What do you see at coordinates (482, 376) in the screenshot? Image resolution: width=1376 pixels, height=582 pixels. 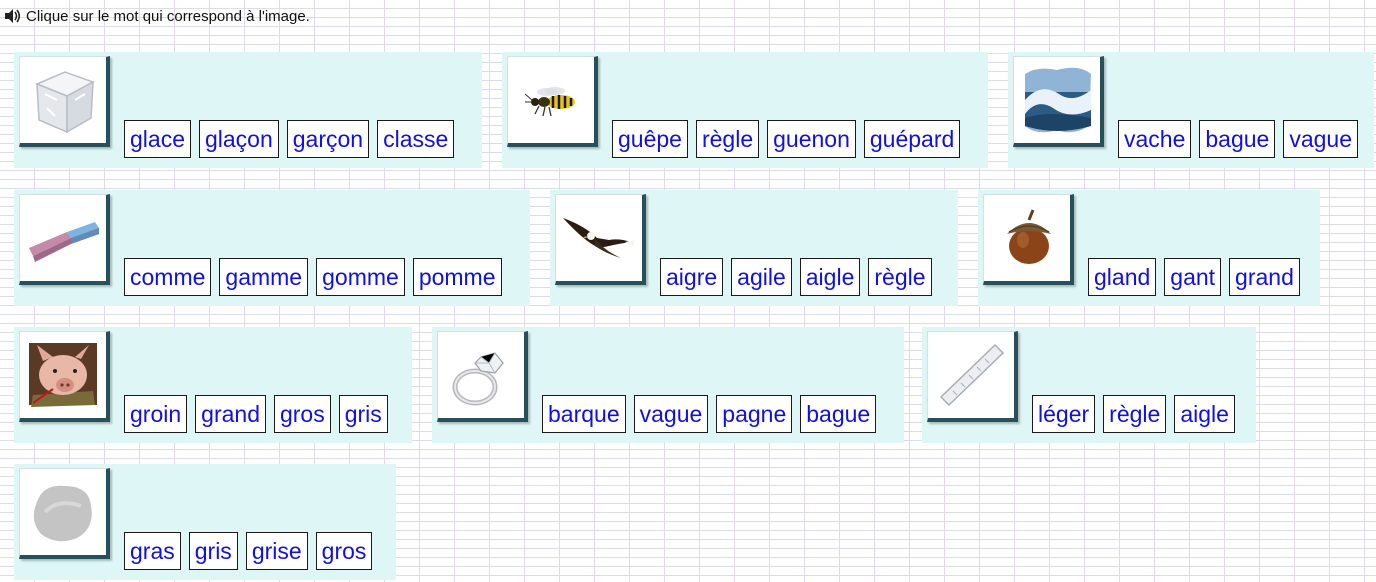 I see `ring-image` at bounding box center [482, 376].